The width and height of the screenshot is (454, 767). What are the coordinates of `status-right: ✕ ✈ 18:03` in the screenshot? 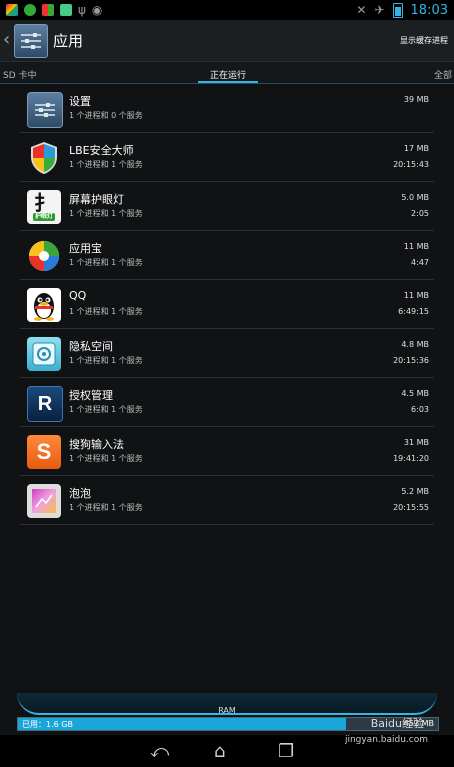 It's located at (402, 10).